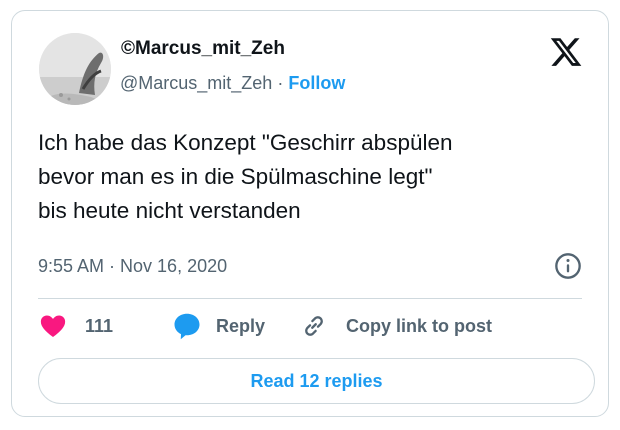  What do you see at coordinates (99, 325) in the screenshot?
I see `like-count: 111` at bounding box center [99, 325].